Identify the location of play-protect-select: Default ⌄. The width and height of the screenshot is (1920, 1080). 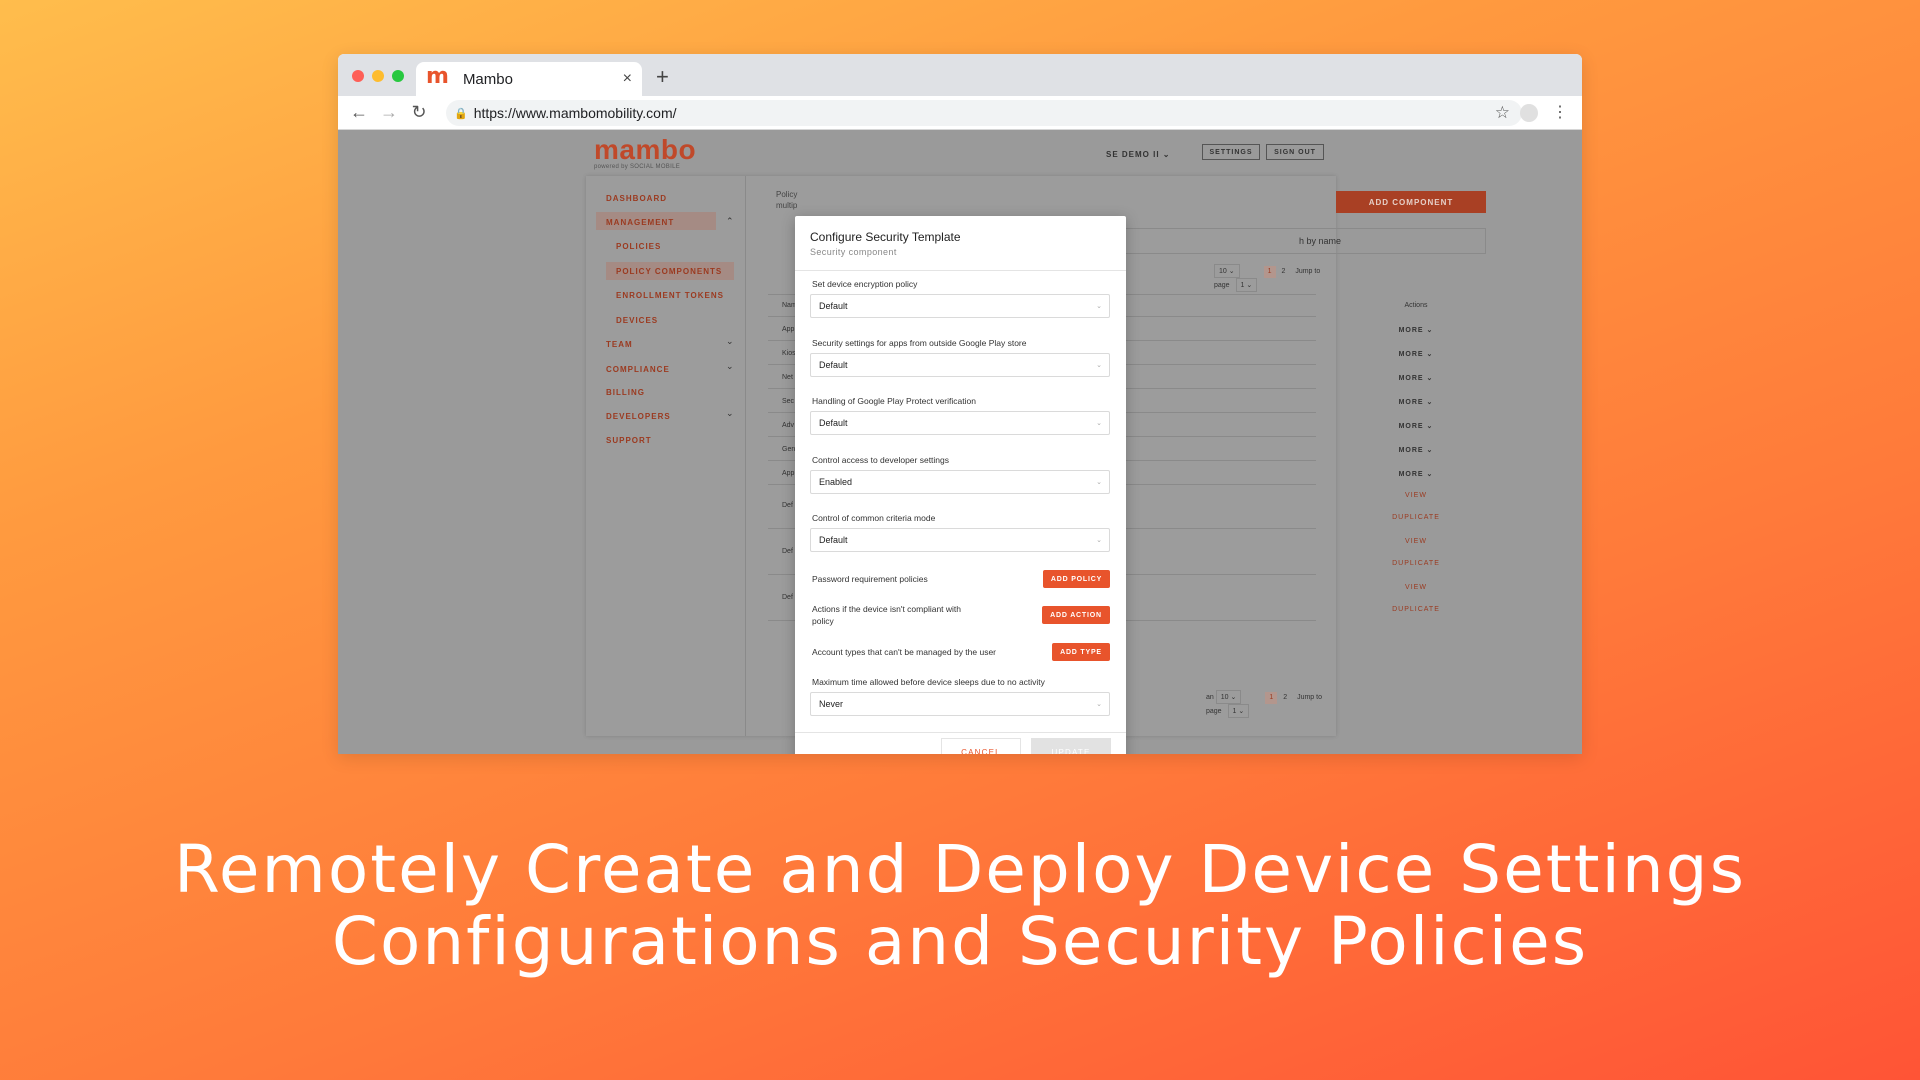
(960, 423).